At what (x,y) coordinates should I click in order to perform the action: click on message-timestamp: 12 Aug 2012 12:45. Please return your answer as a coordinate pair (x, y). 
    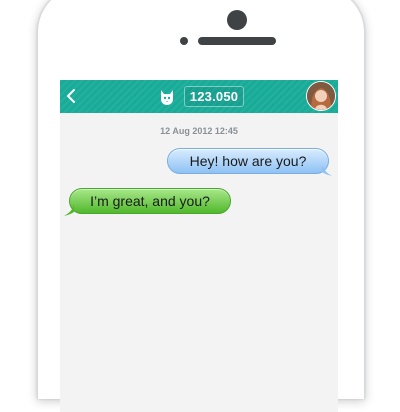
    Looking at the image, I should click on (199, 131).